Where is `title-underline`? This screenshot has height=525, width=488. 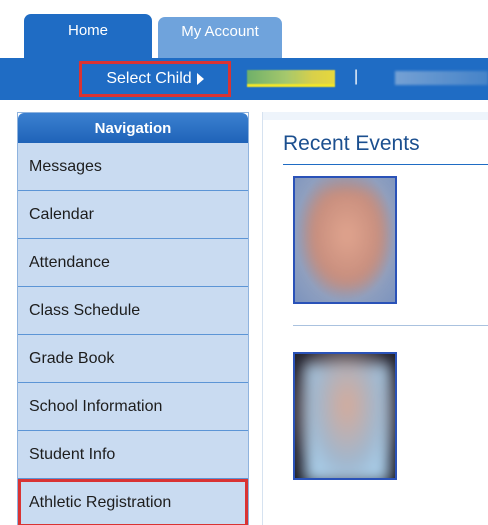
title-underline is located at coordinates (385, 164).